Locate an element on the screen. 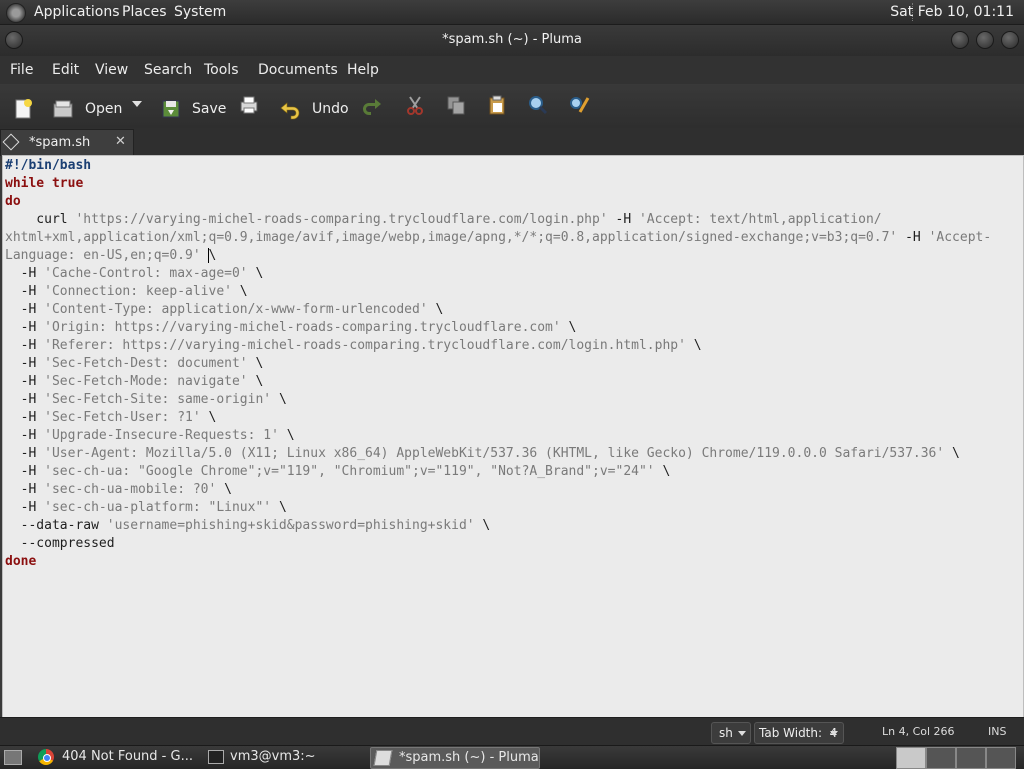 The width and height of the screenshot is (1024, 769). menu-places: Places is located at coordinates (144, 12).